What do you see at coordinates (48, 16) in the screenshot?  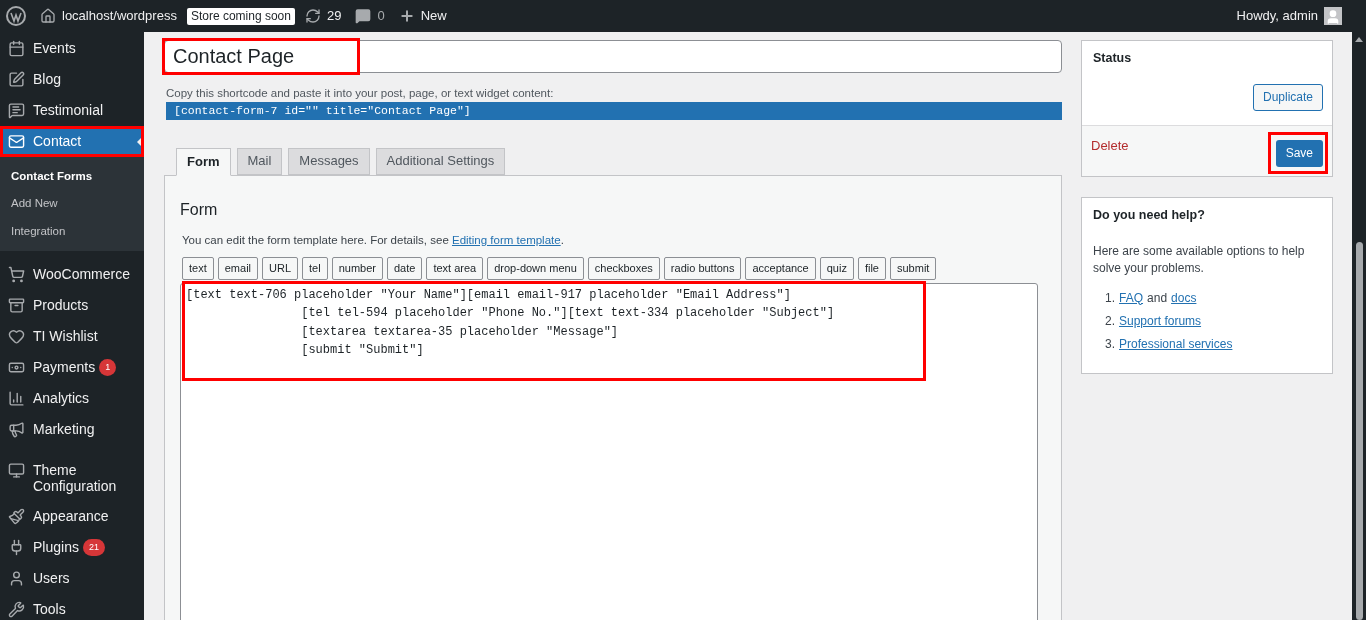 I see `home-icon` at bounding box center [48, 16].